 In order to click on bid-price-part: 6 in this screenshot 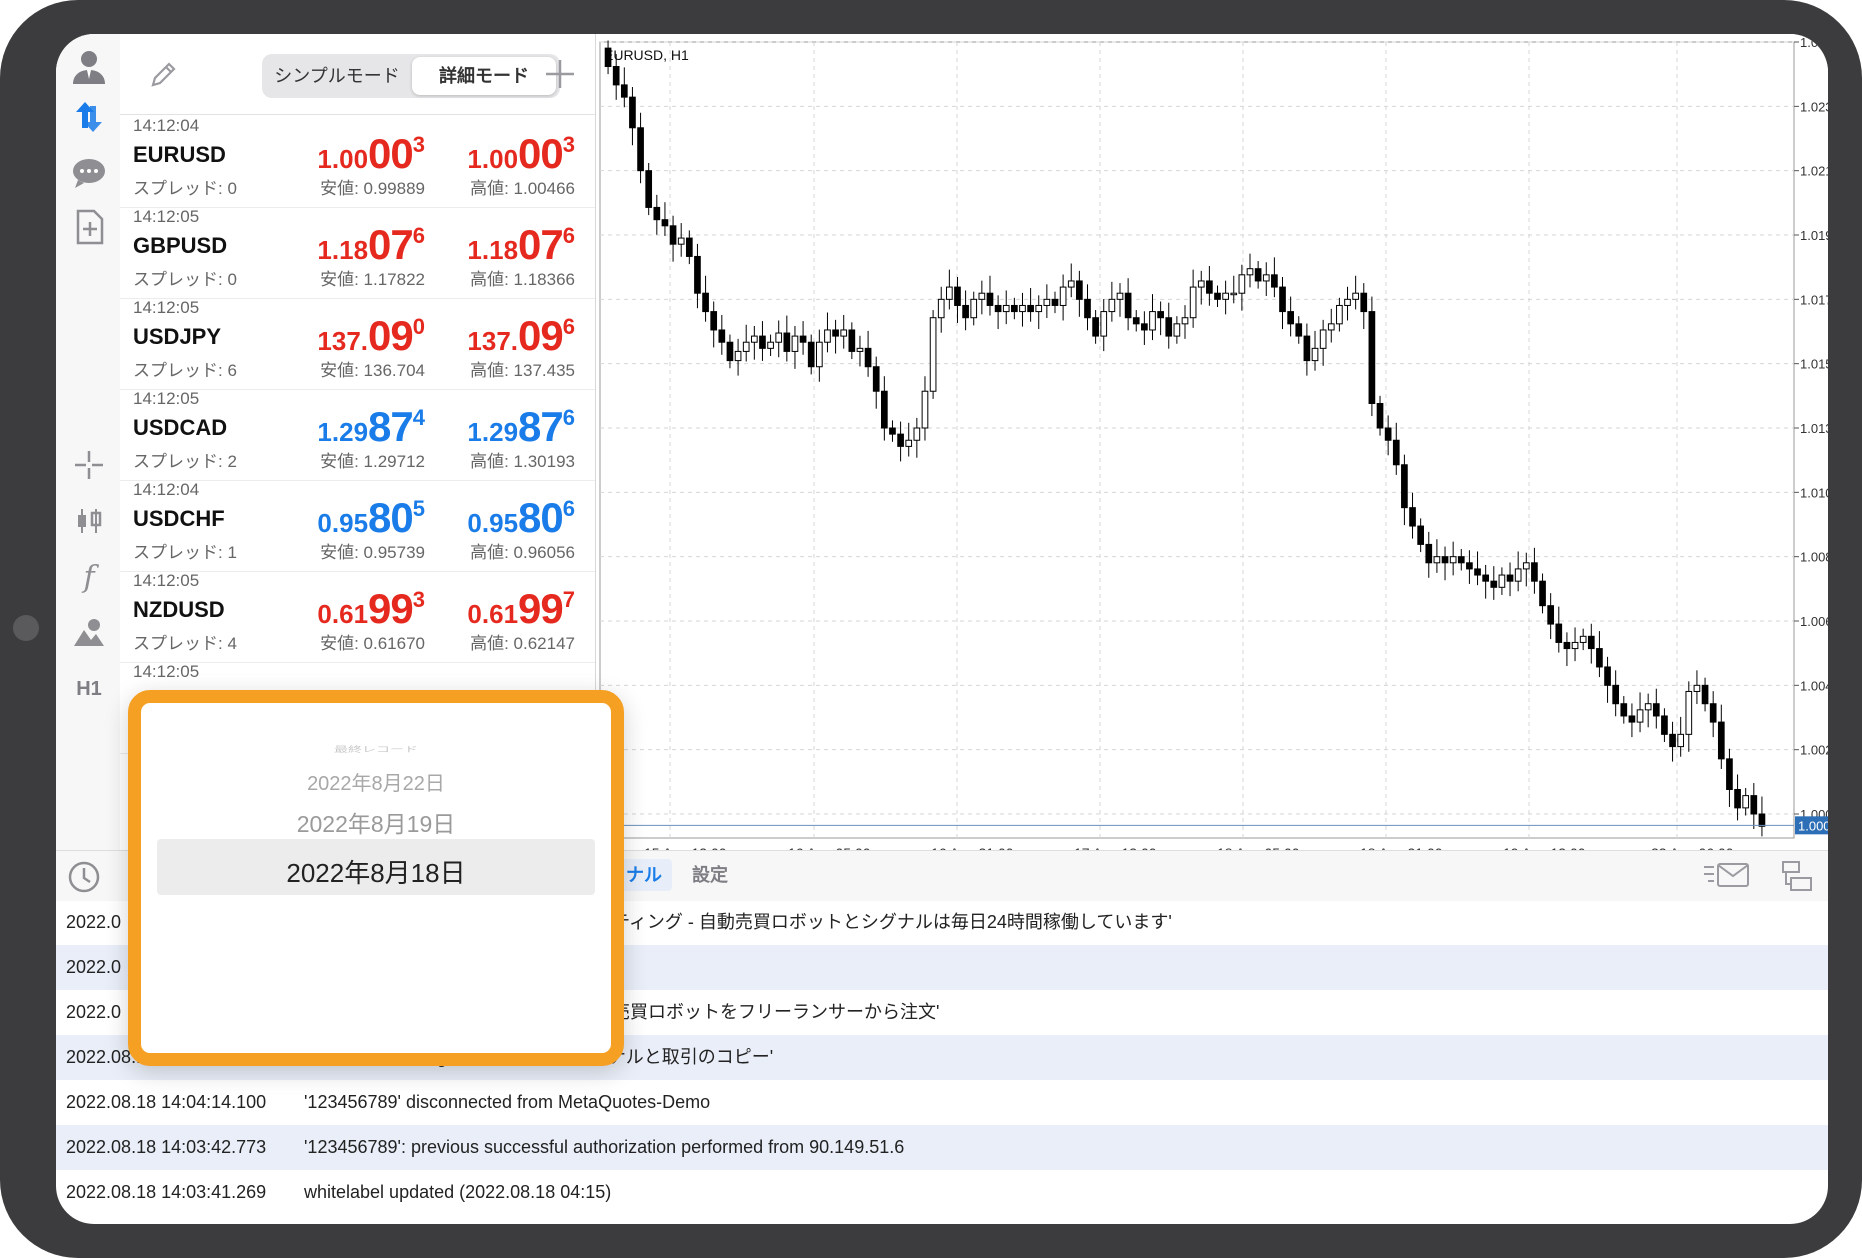, I will do `click(418, 235)`.